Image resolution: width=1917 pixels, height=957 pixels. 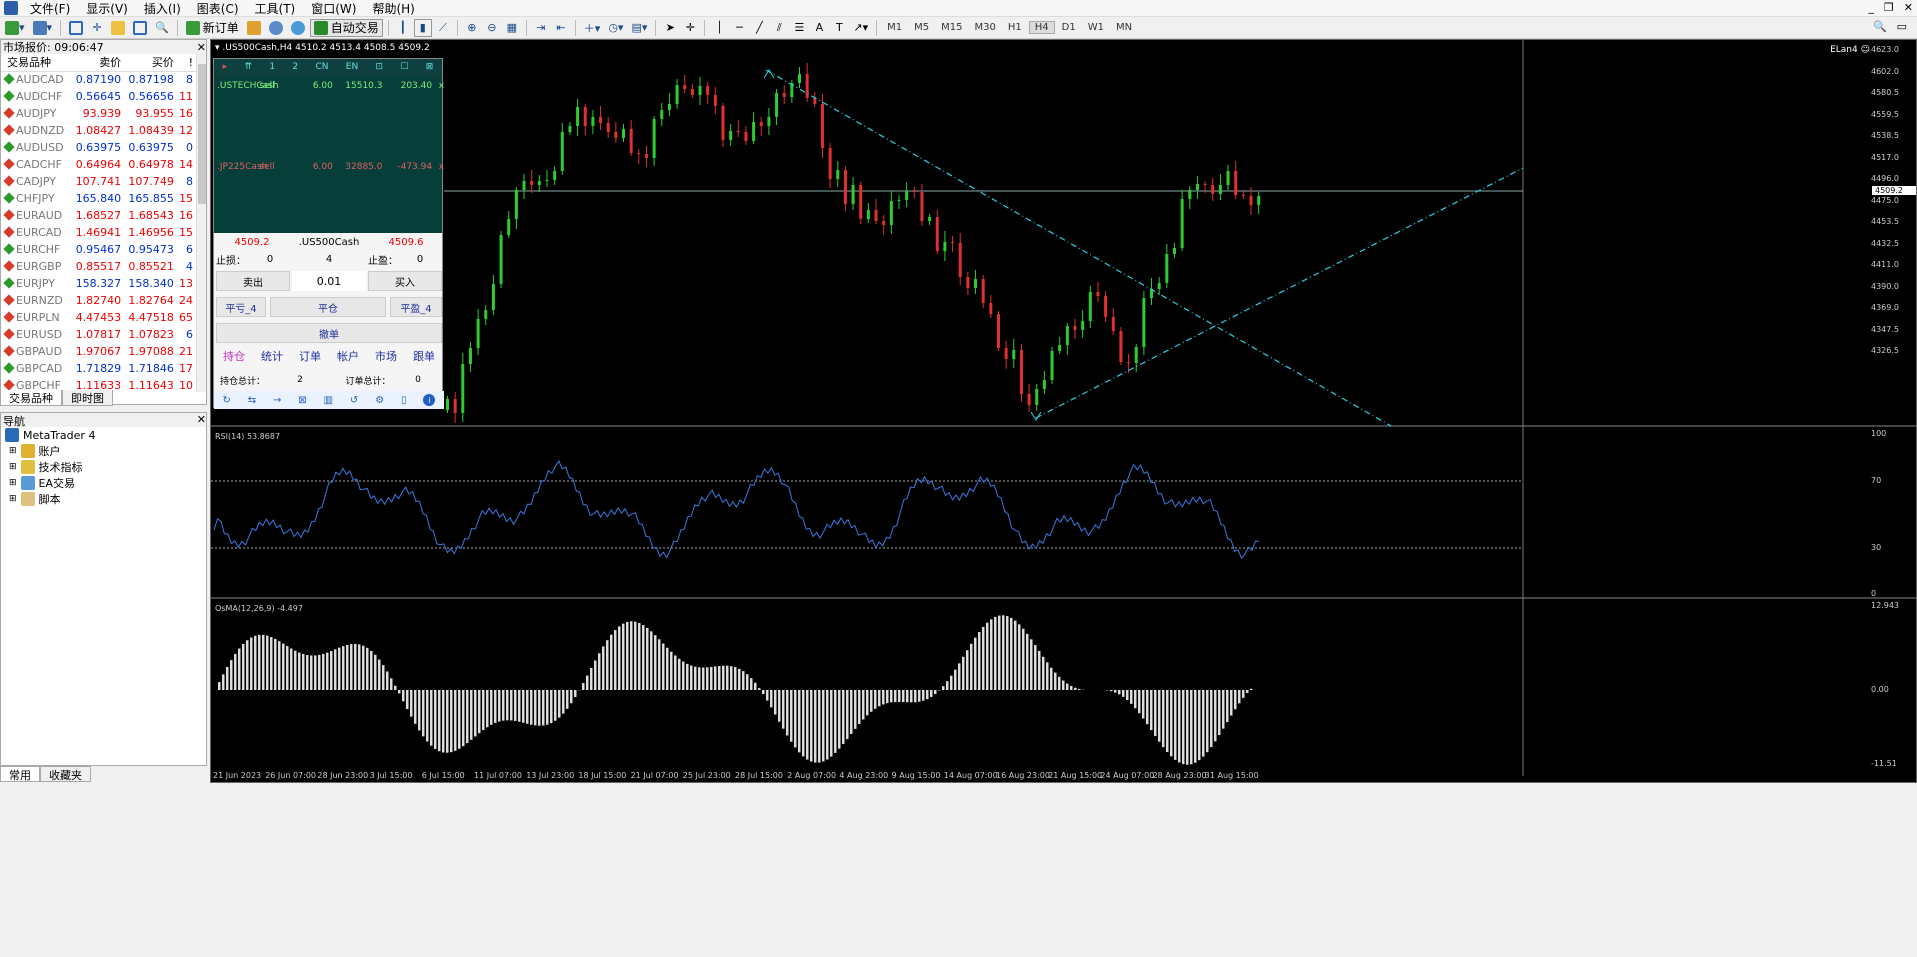 I want to click on market-watch-row: CADCHF 0.64964 0.64978 14, so click(x=99, y=164).